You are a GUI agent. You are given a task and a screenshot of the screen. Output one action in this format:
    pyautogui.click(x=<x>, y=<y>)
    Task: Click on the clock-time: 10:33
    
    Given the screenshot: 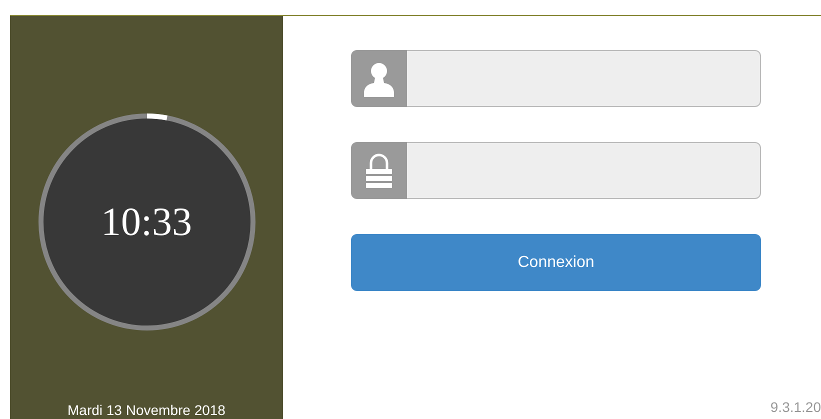 What is the action you would take?
    pyautogui.click(x=146, y=222)
    